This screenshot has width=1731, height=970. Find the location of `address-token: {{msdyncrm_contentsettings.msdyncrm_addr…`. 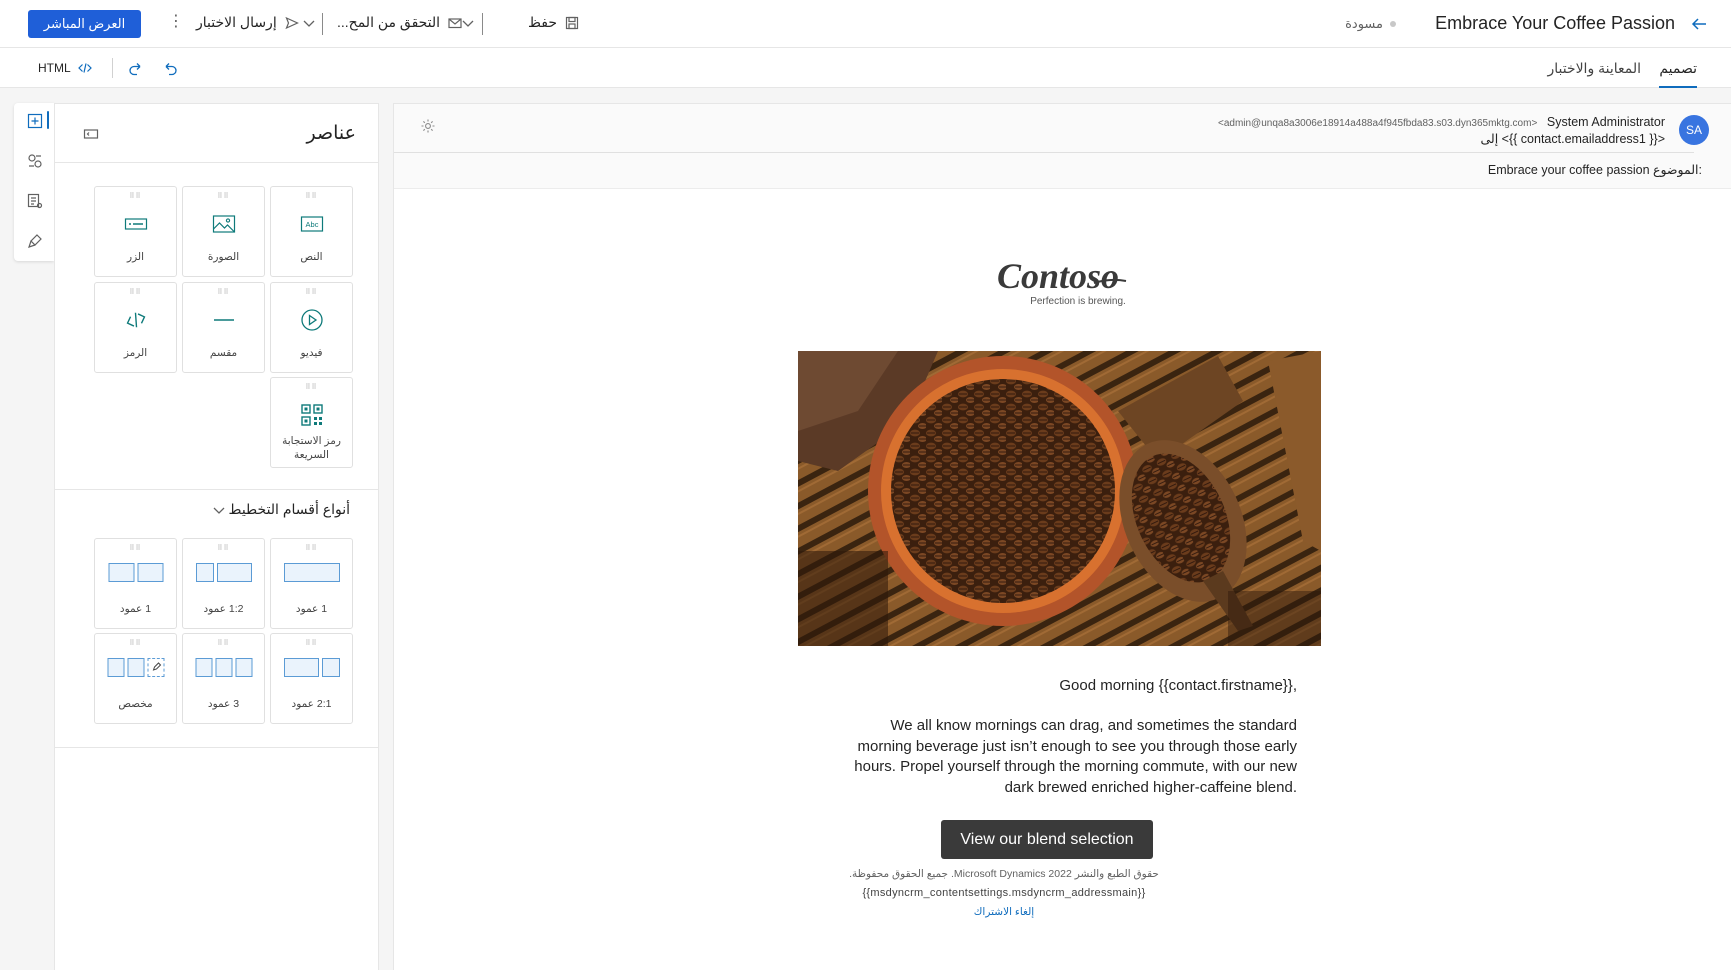

address-token: {{msdyncrm_contentsettings.msdyncrm_addr… is located at coordinates (1004, 893).